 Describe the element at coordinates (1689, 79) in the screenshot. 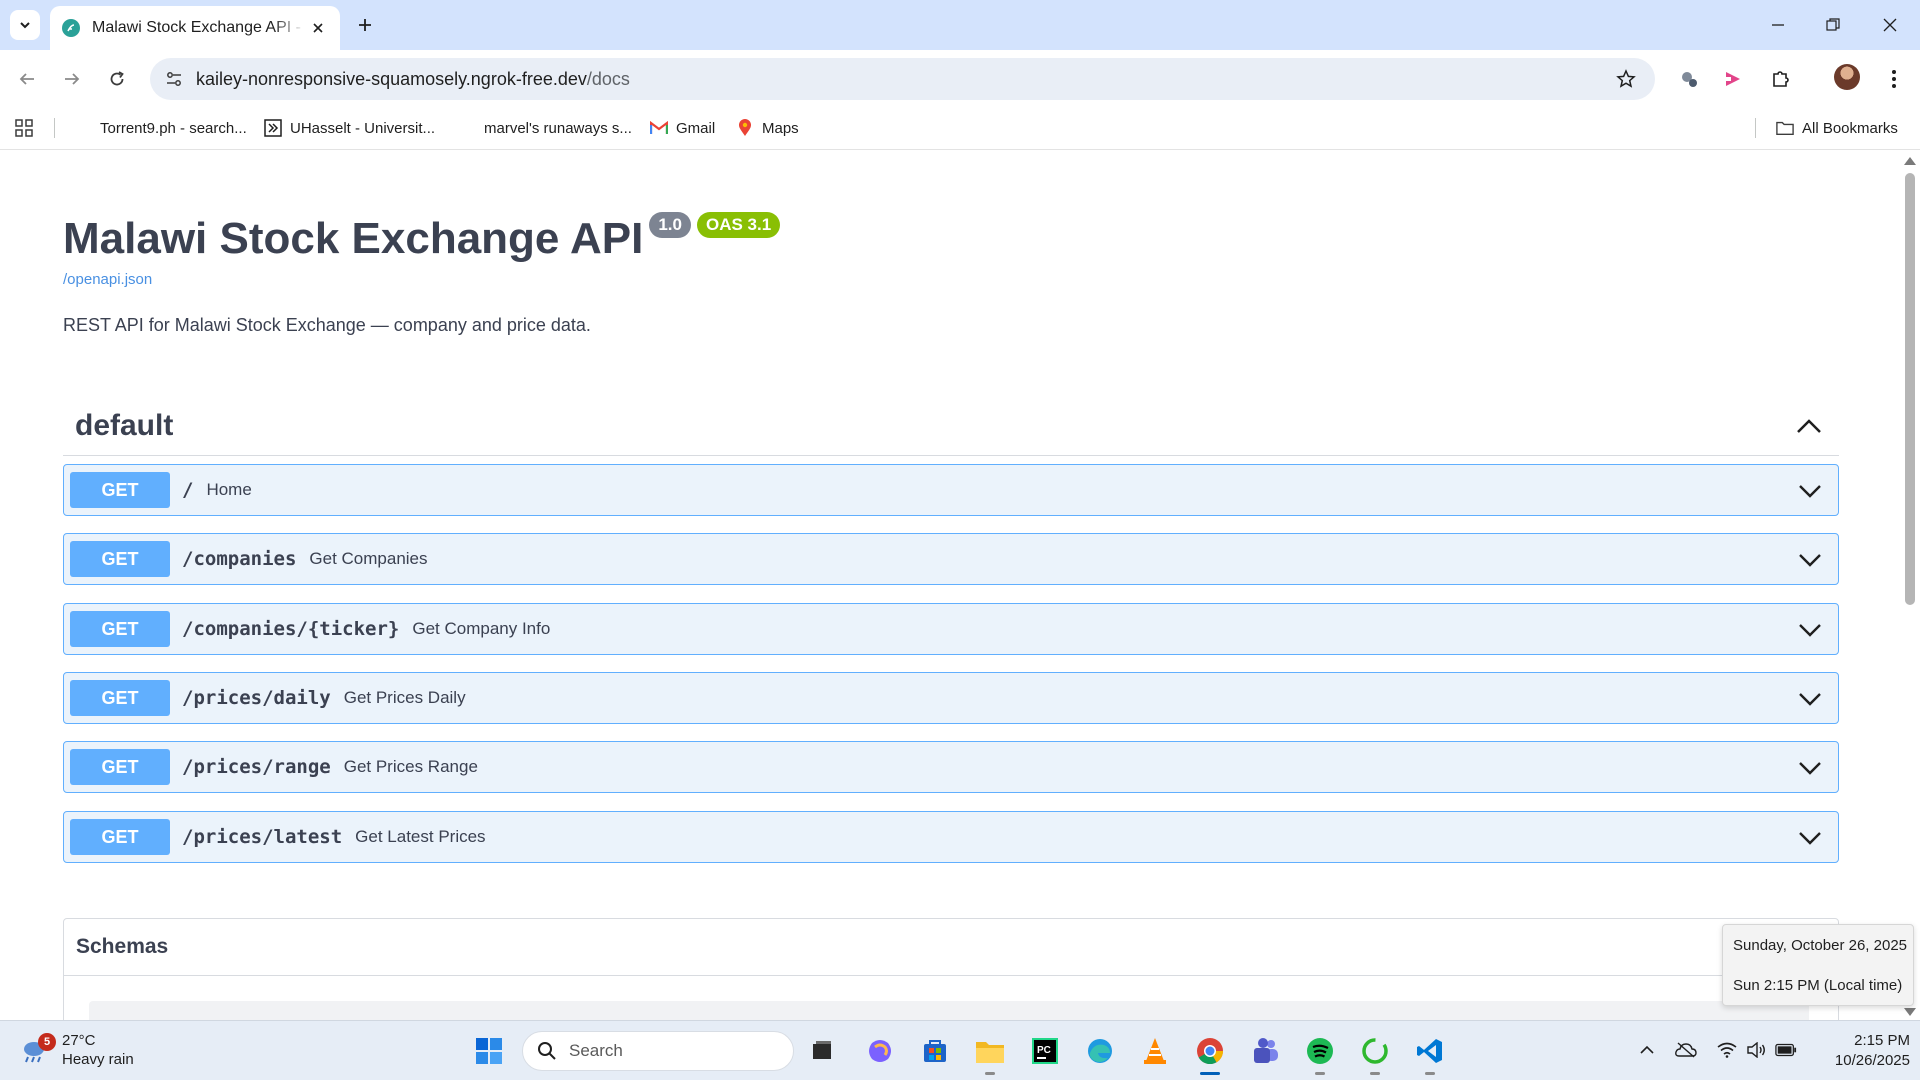

I see `extension-icon` at that location.